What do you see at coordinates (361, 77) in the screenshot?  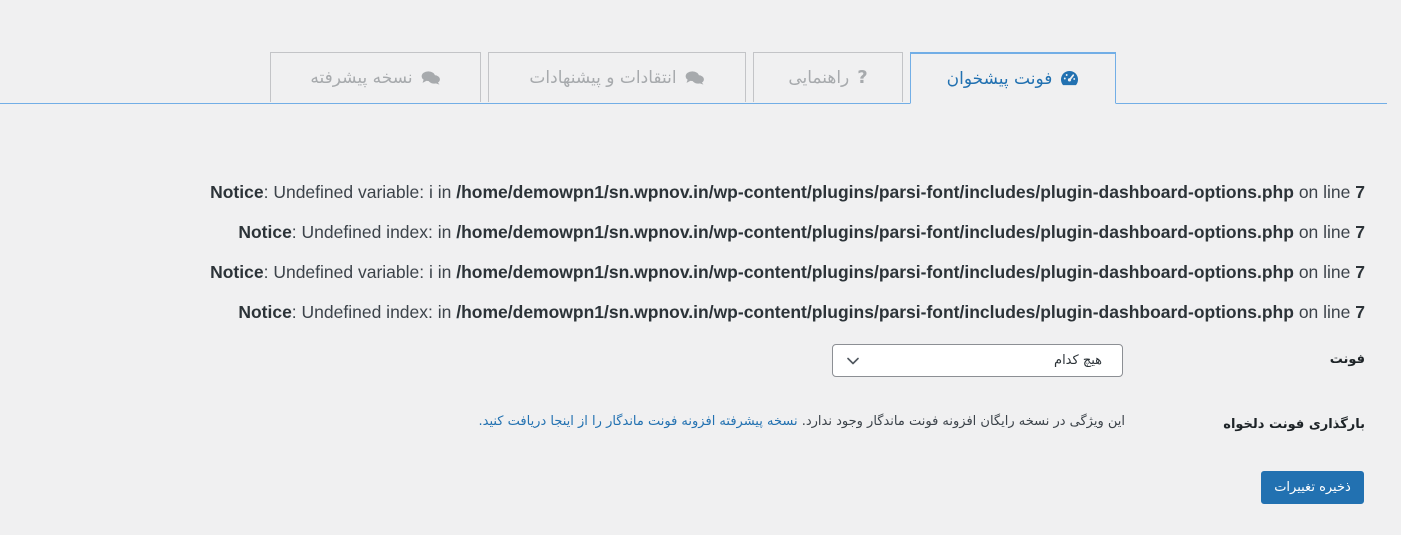 I see `tab-label: نسخه پیشرفته` at bounding box center [361, 77].